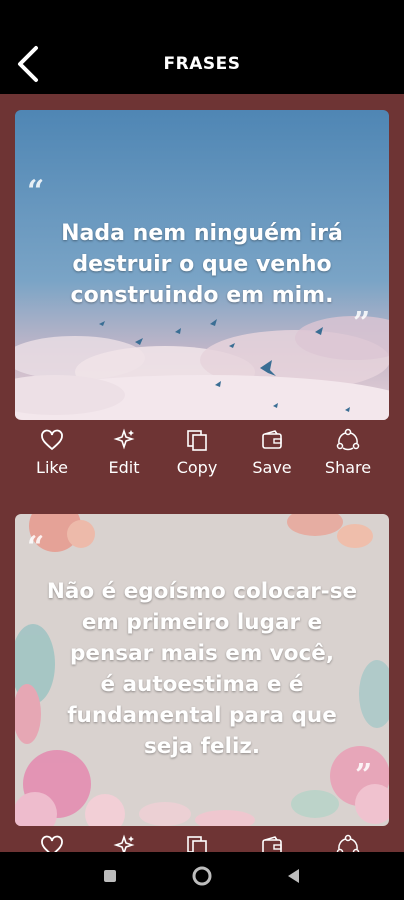 The width and height of the screenshot is (404, 900). I want to click on edit-label: Edit, so click(124, 467).